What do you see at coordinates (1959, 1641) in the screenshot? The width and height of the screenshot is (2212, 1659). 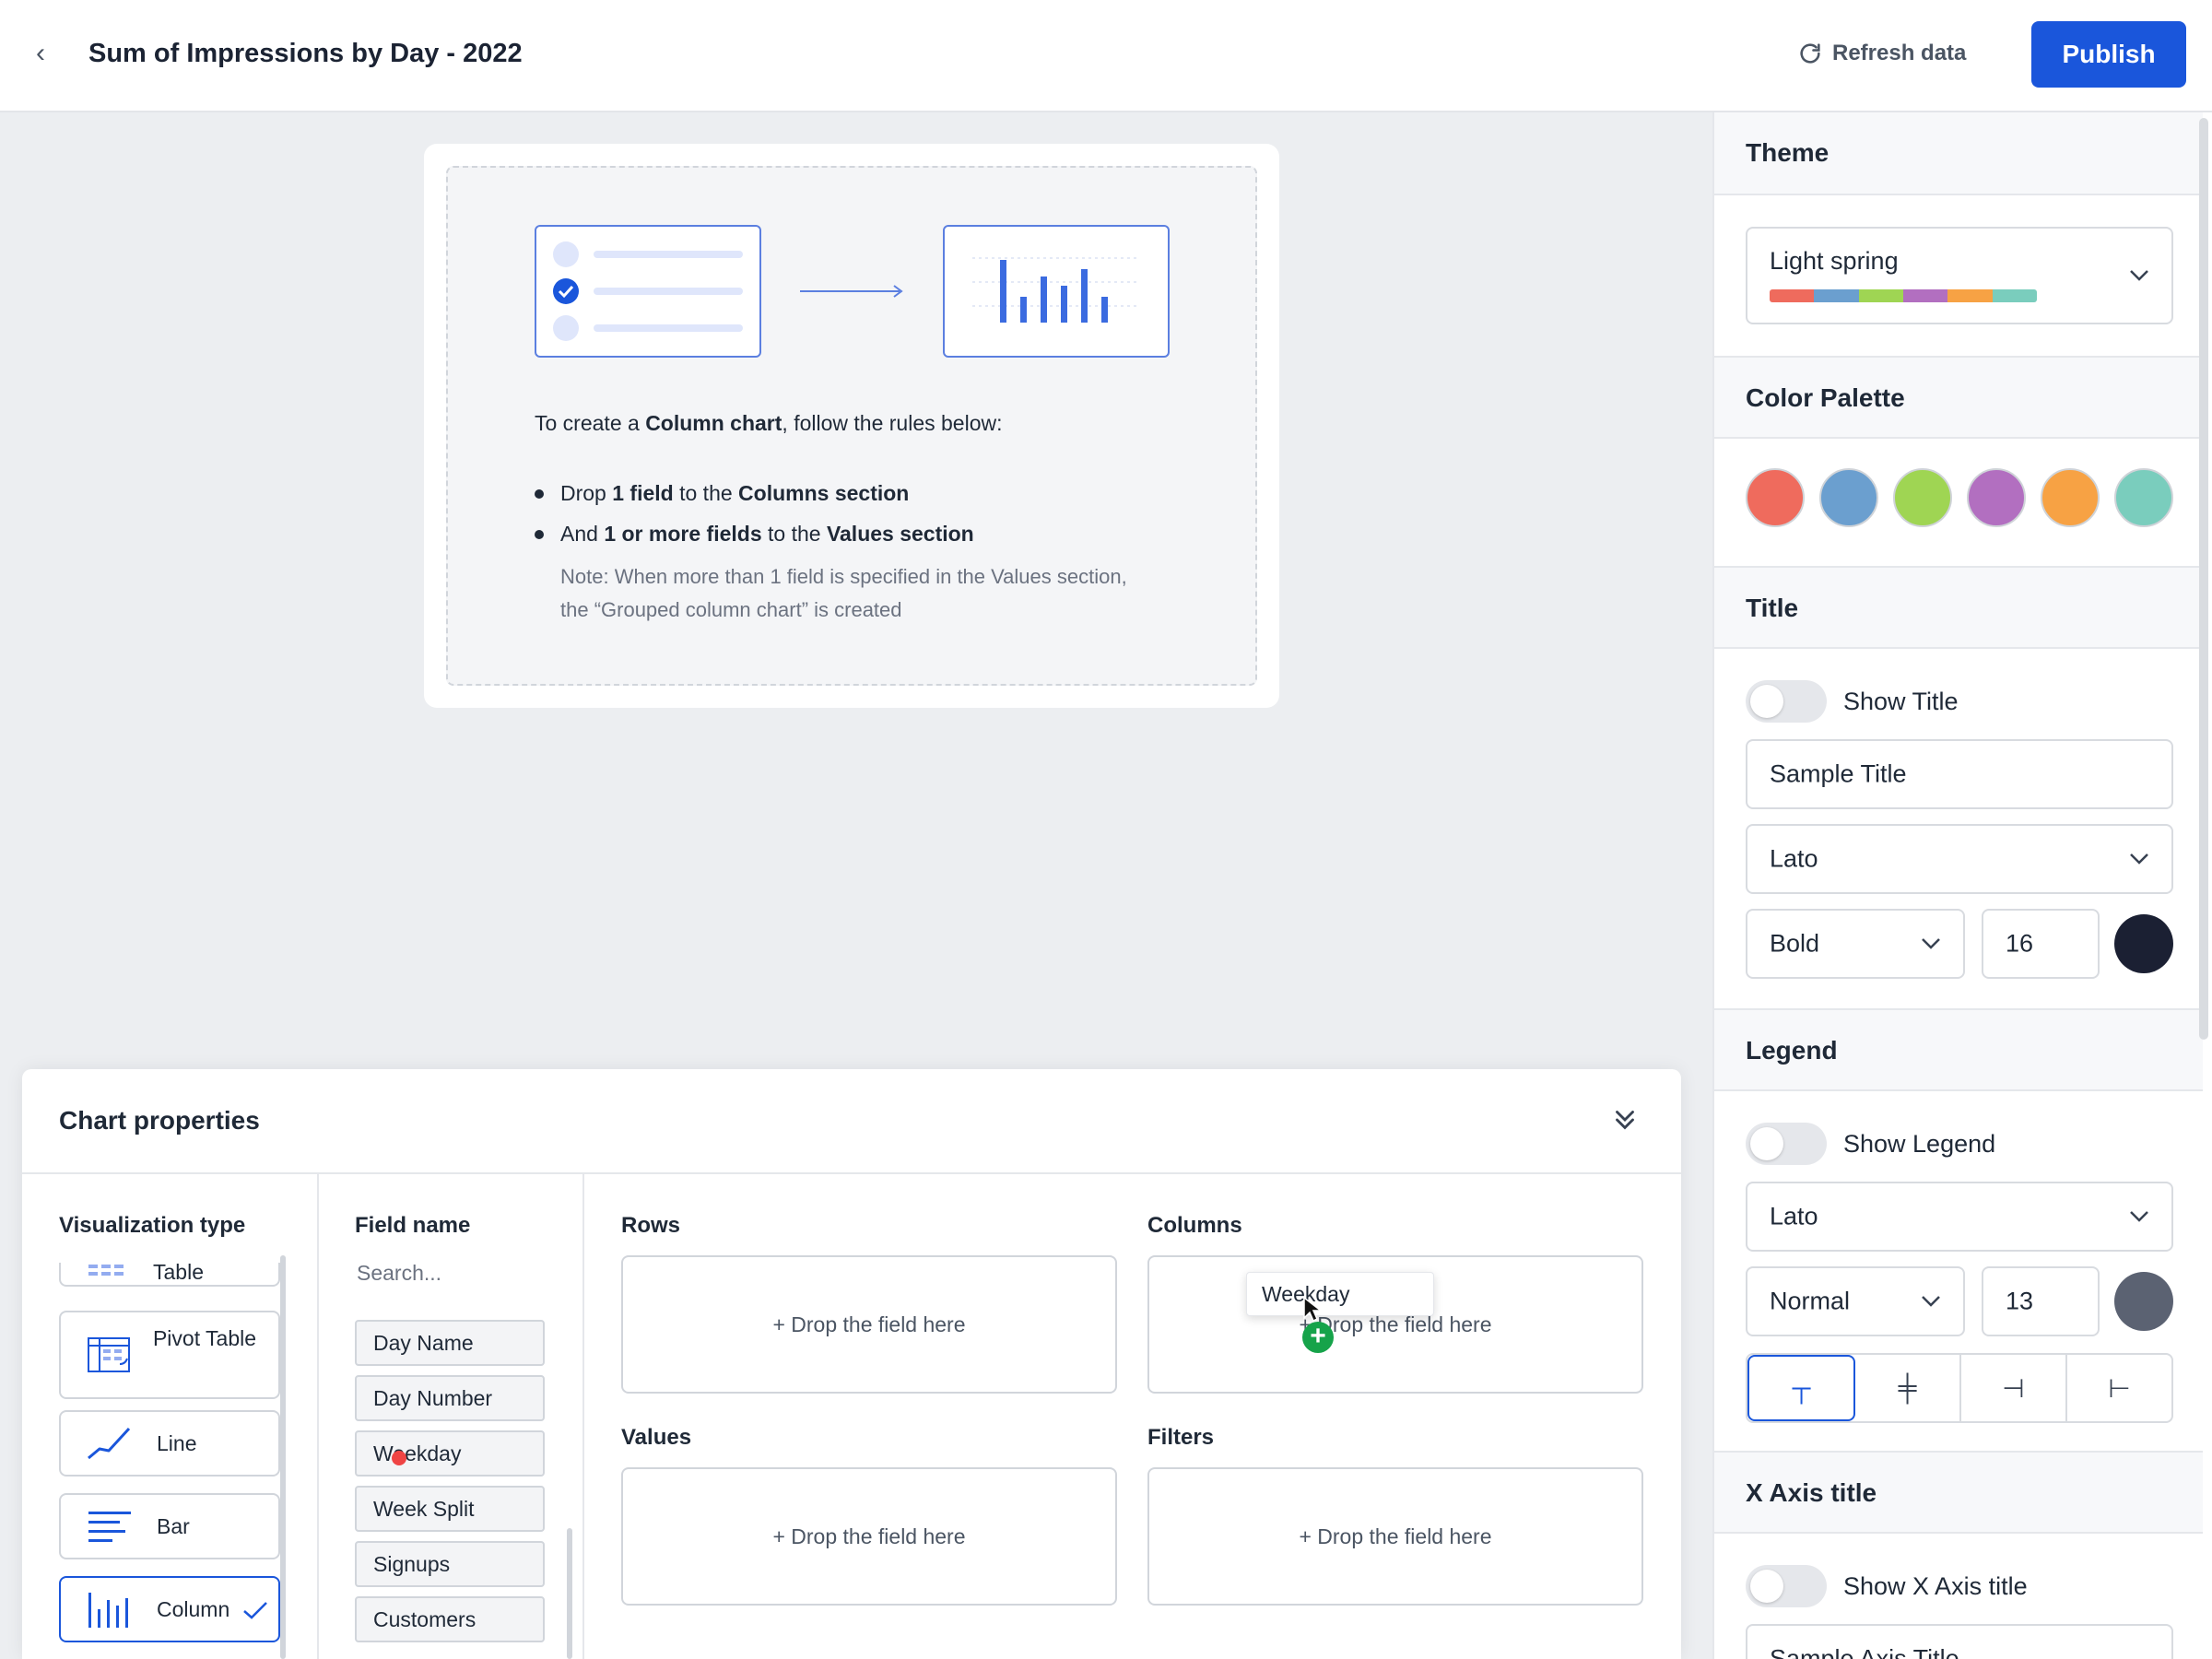 I see `x-axis-title-input: Sample Axis Title` at bounding box center [1959, 1641].